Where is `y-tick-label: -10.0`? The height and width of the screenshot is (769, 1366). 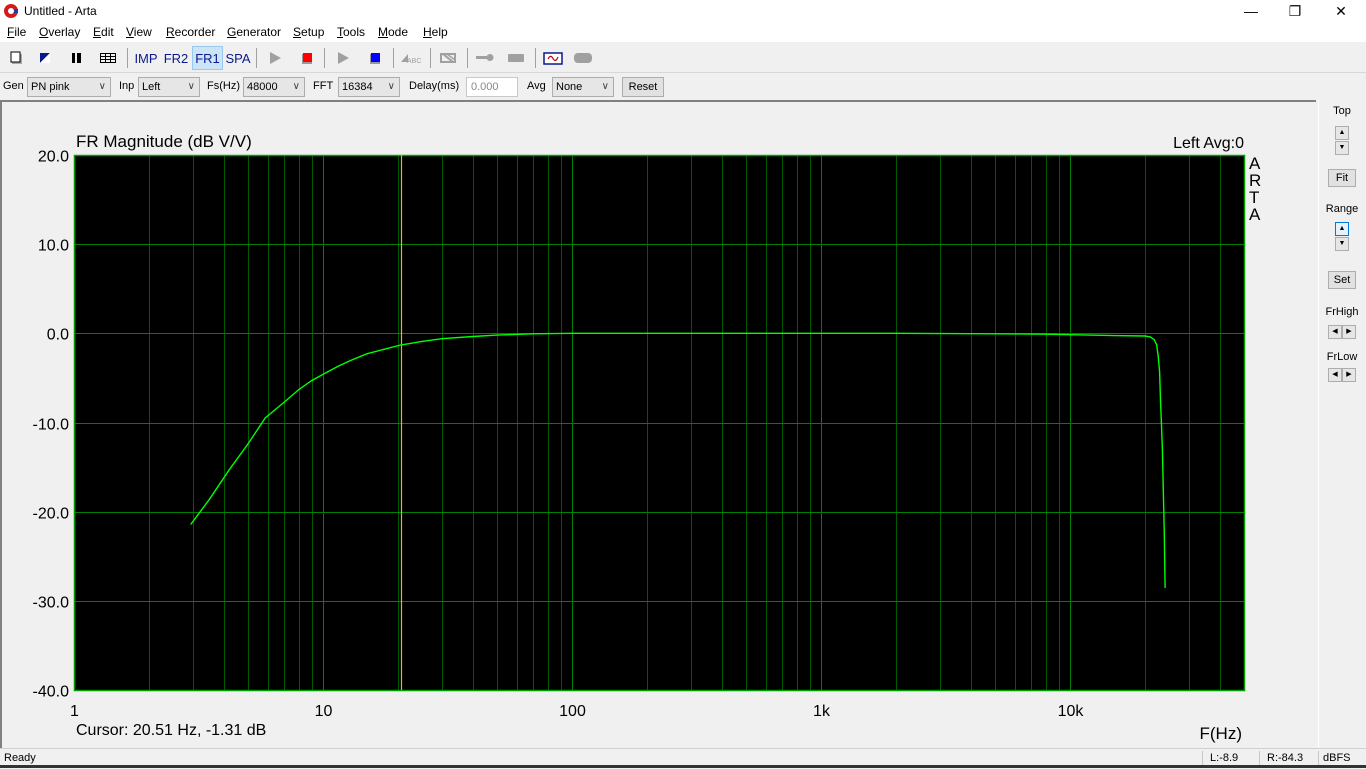
y-tick-label: -10.0 is located at coordinates (51, 425).